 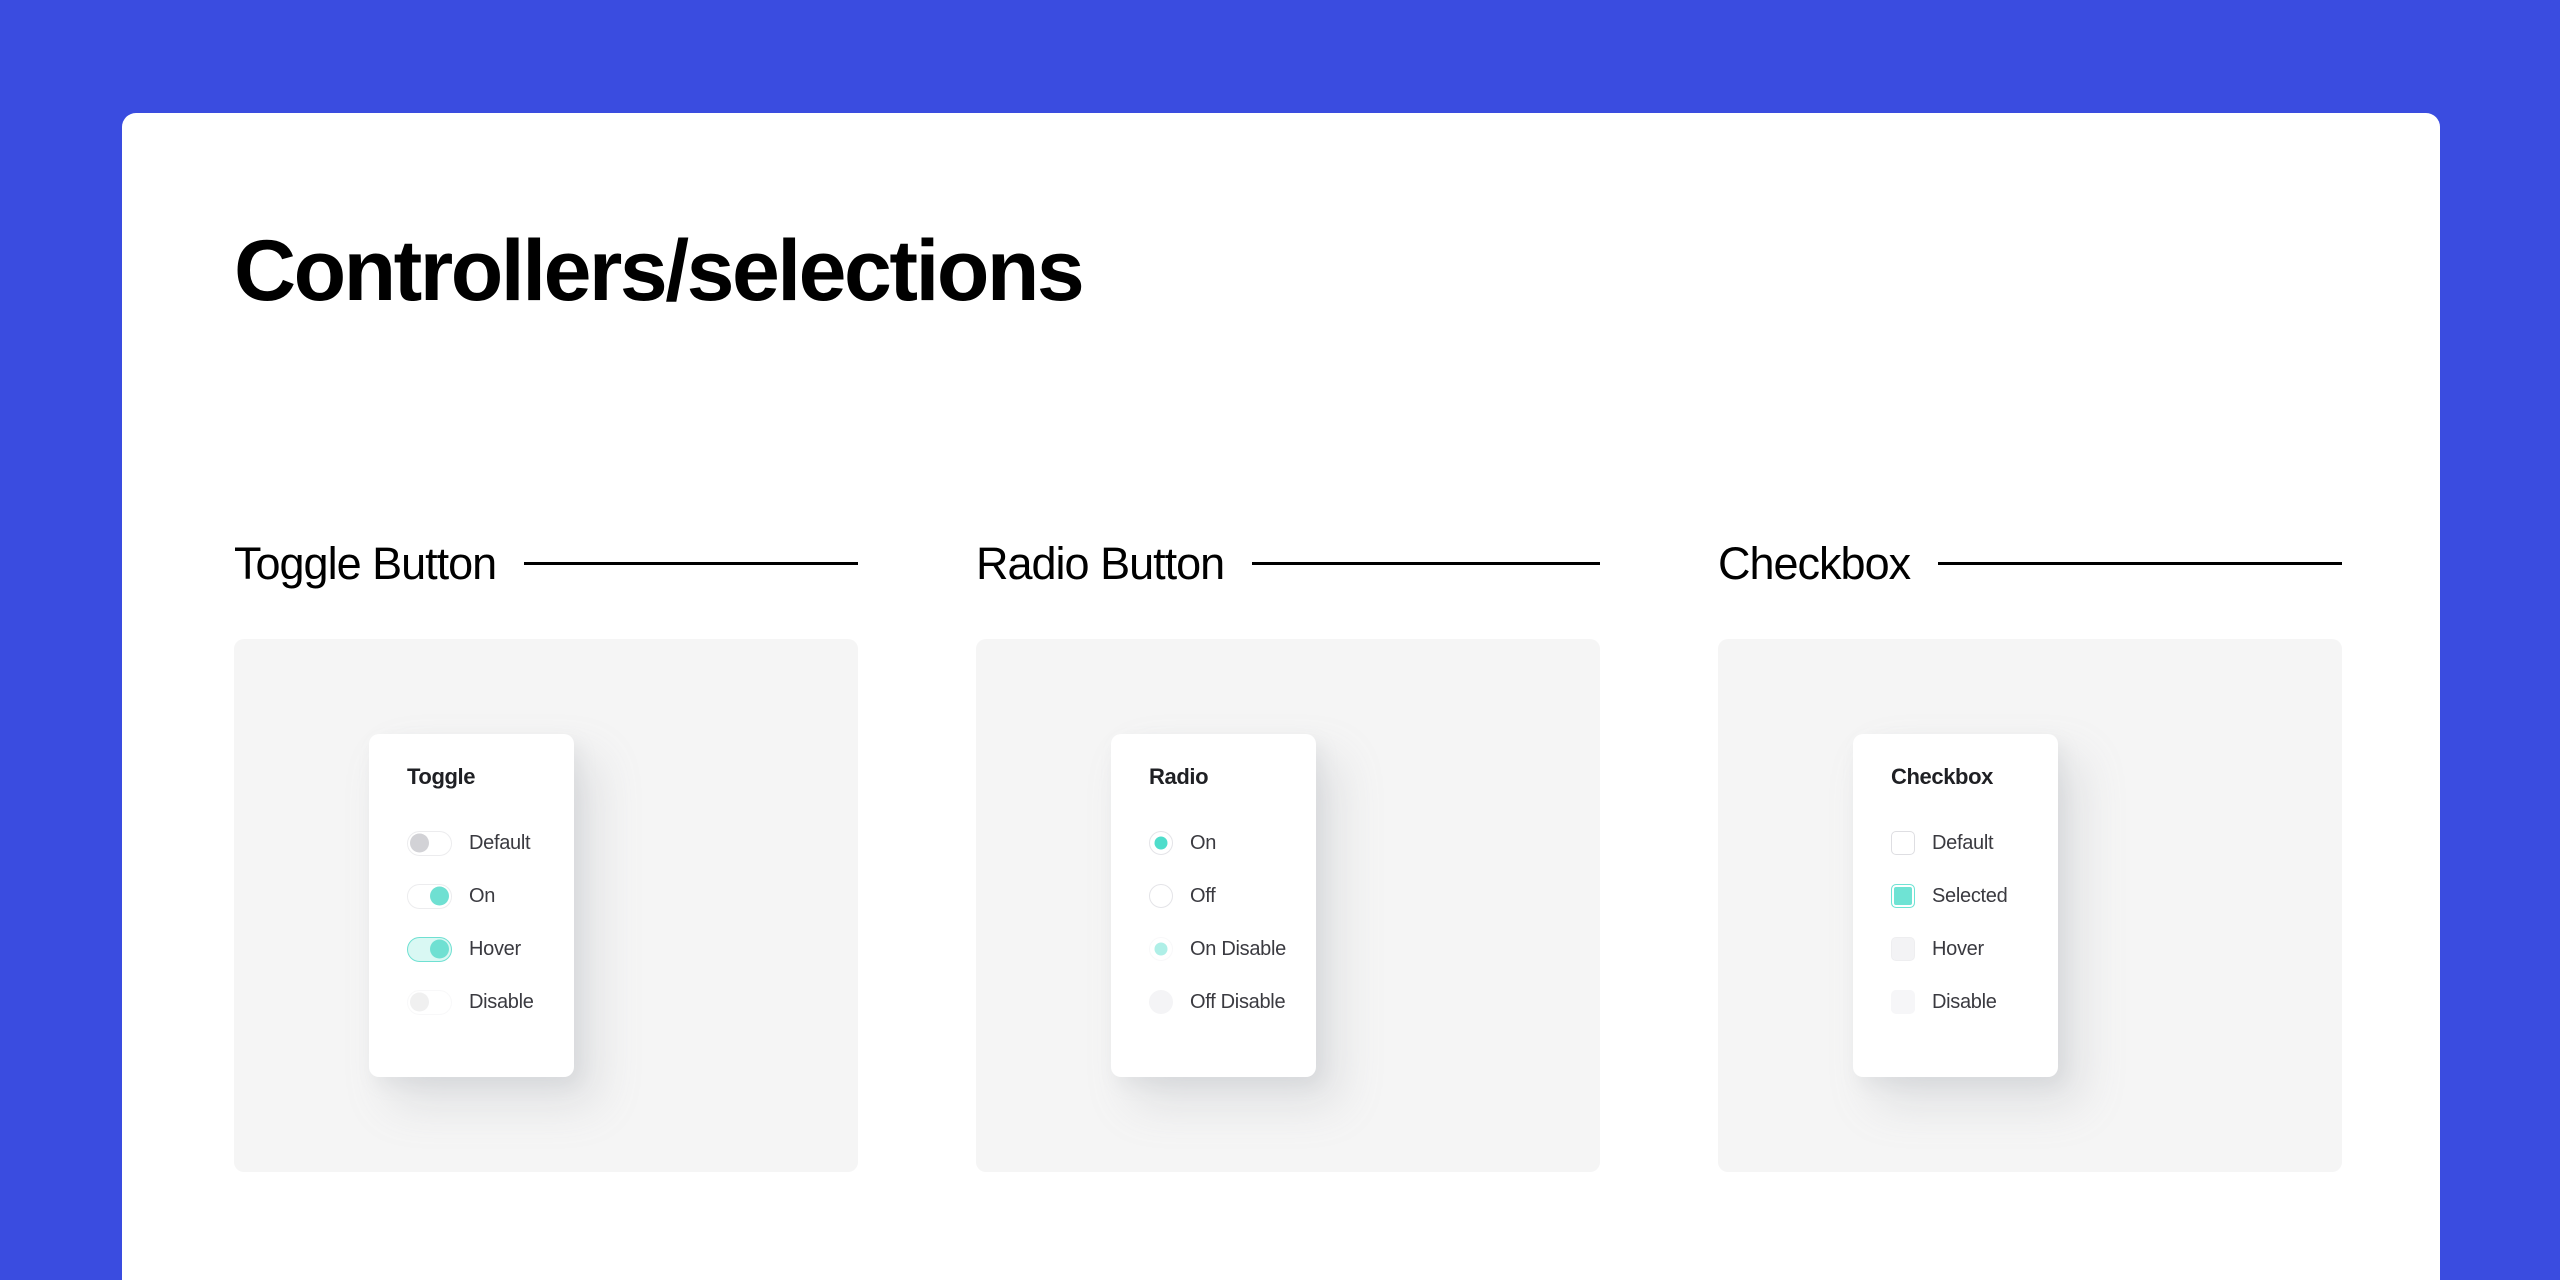 I want to click on checkbox-disable-icon, so click(x=1903, y=1002).